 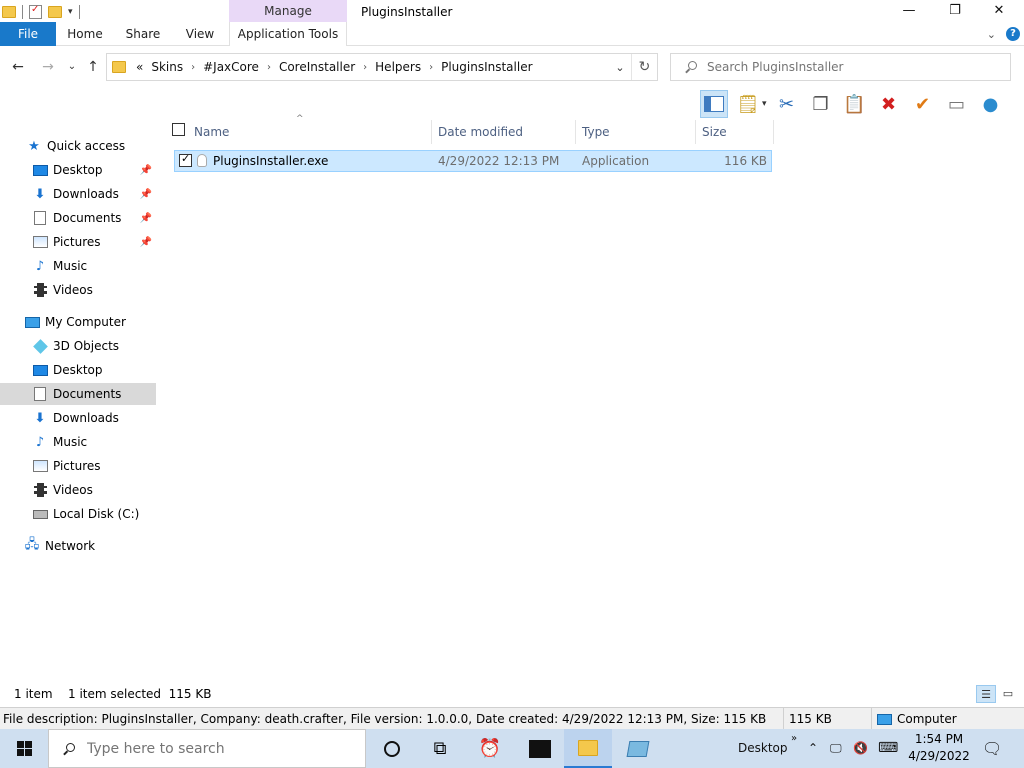 What do you see at coordinates (72, 67) in the screenshot?
I see `recent-locations-icon: ⌄` at bounding box center [72, 67].